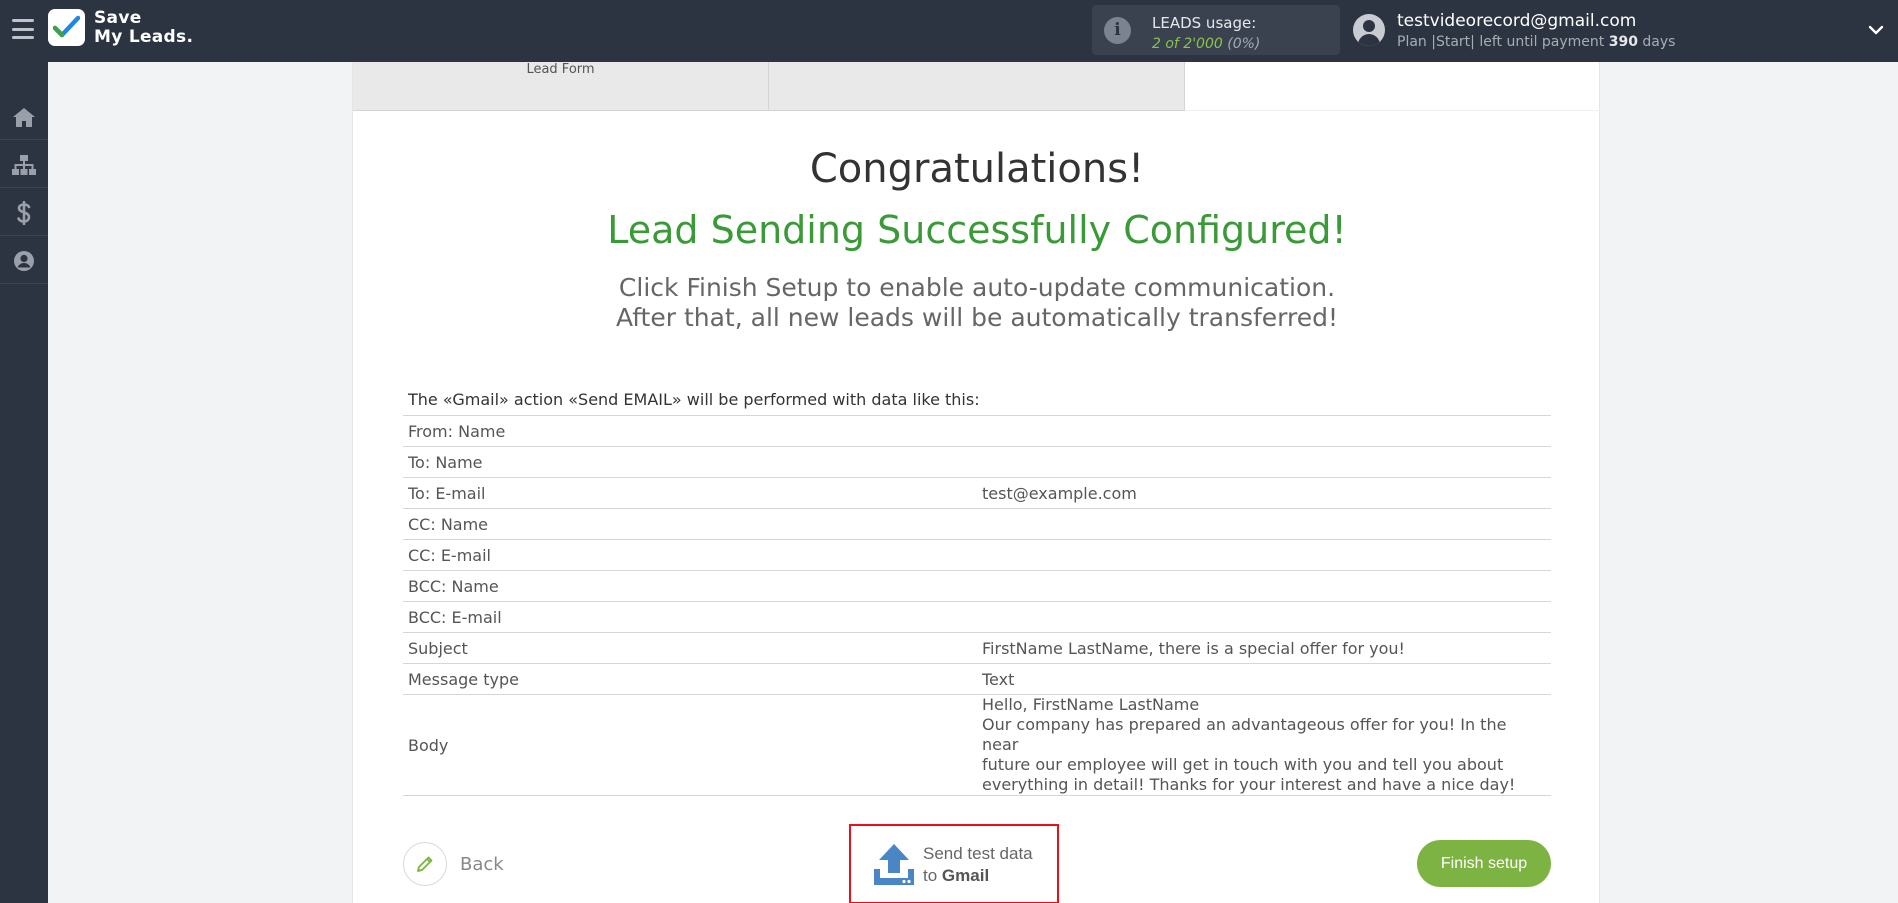 This screenshot has width=1898, height=903. I want to click on home-icon, so click(24, 117).